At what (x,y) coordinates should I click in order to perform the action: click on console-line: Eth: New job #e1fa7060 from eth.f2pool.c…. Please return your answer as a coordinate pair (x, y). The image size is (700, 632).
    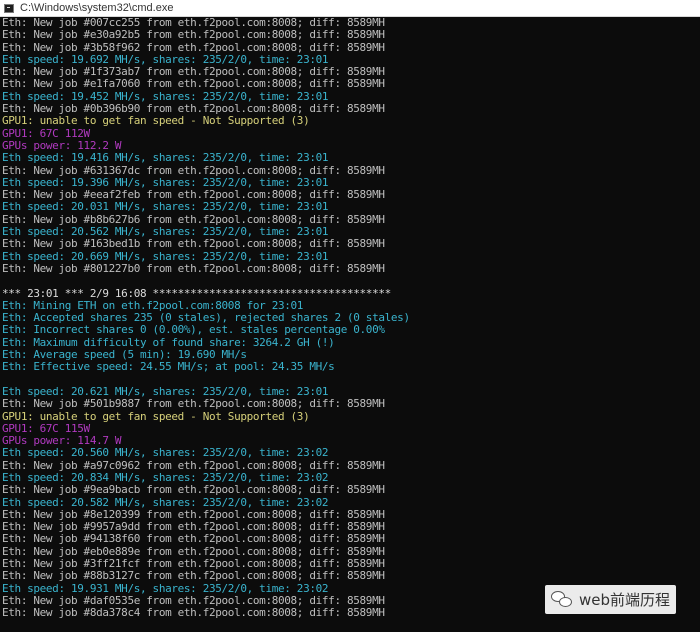
    Looking at the image, I should click on (193, 84).